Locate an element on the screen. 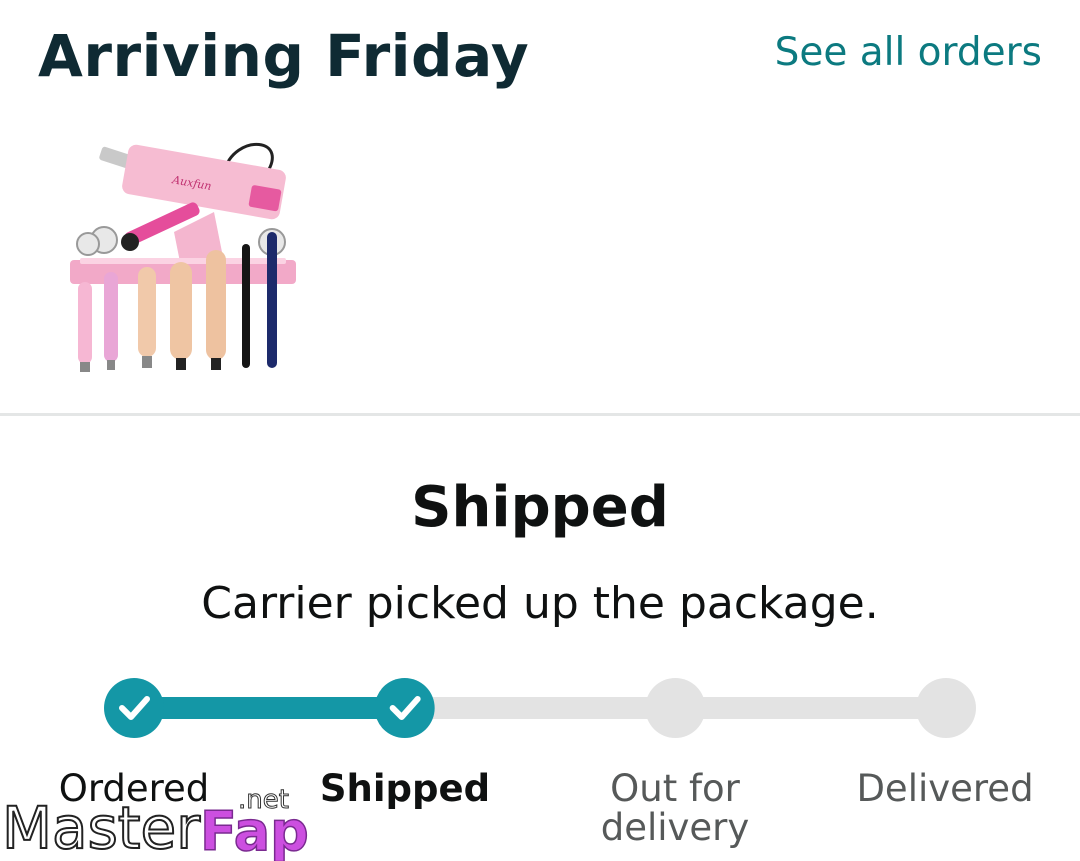 Image resolution: width=1080 pixels, height=861 pixels. see-all-orders-link: See all orders is located at coordinates (908, 52).